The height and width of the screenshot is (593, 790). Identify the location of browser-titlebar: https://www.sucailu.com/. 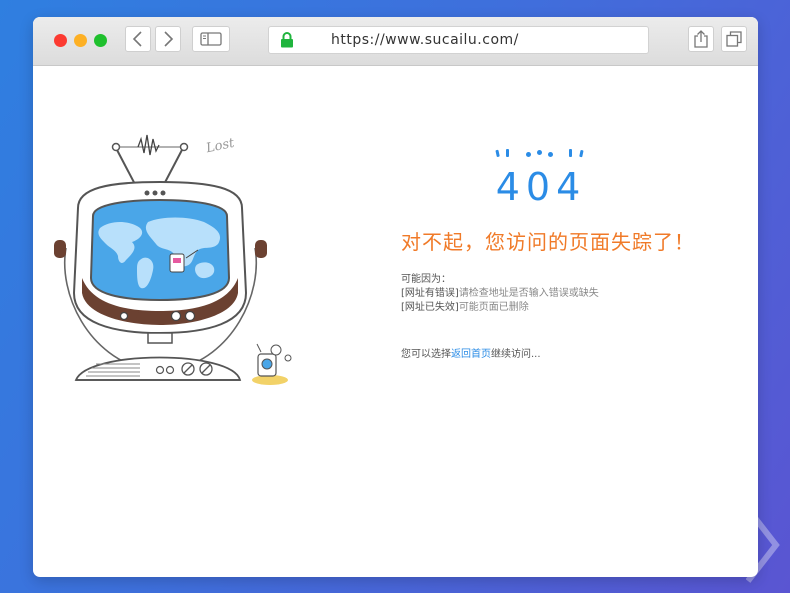
(395, 41).